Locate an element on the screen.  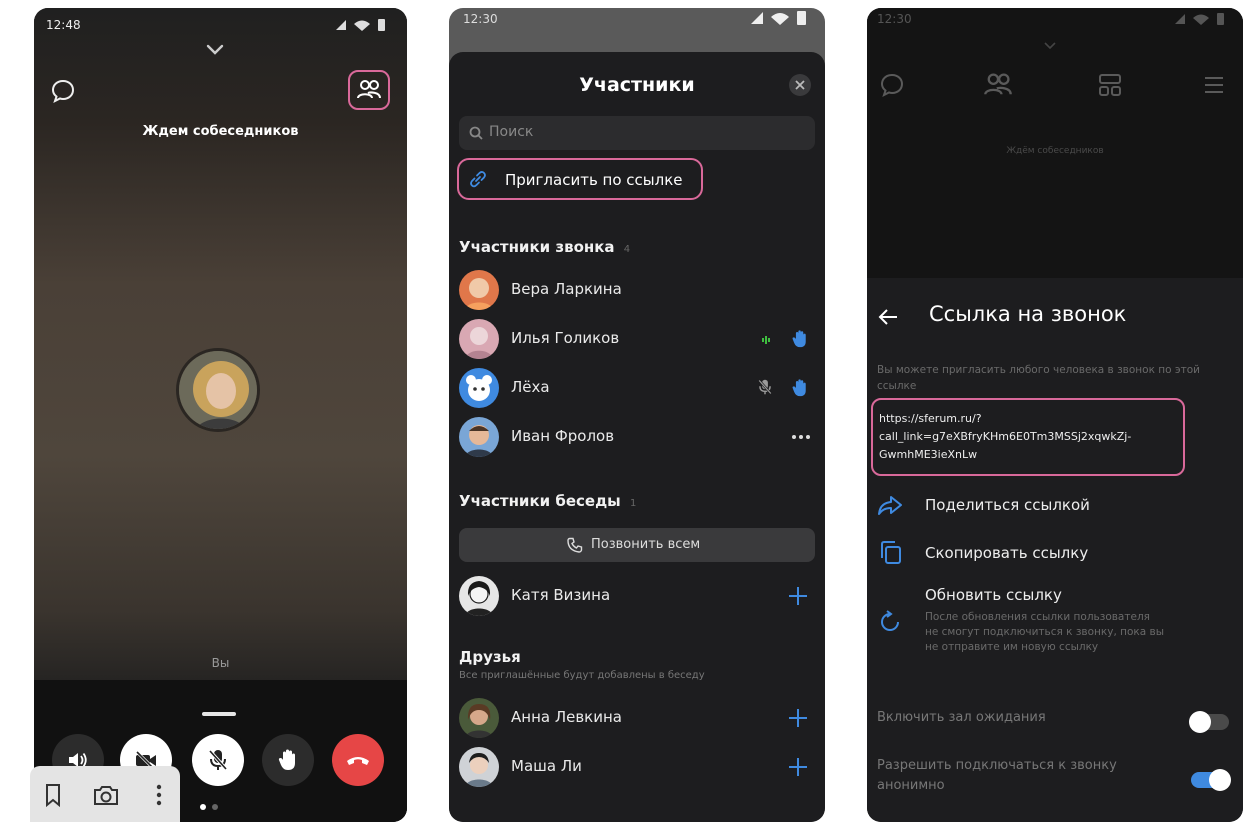
call-all-label: Позвонить всем is located at coordinates (646, 544).